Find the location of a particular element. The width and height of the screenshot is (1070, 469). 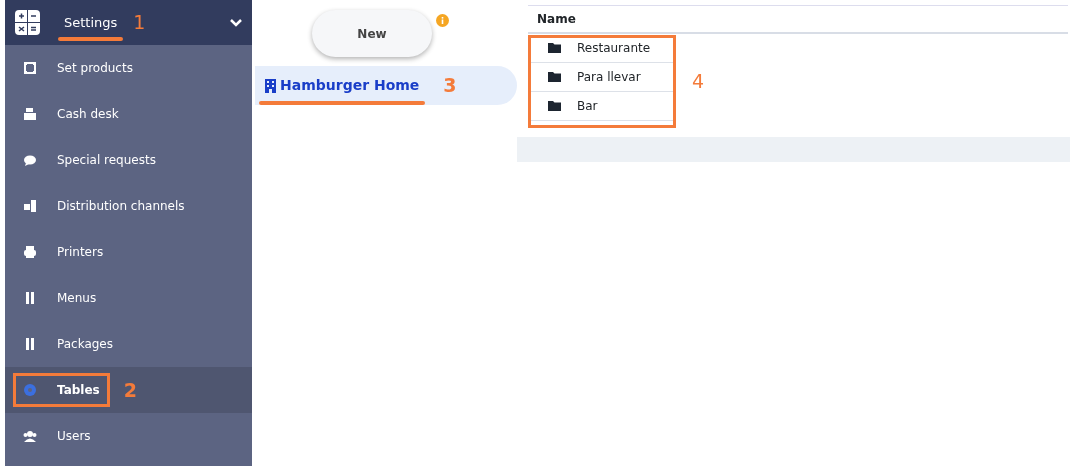

annotation-number: 1 is located at coordinates (139, 23).